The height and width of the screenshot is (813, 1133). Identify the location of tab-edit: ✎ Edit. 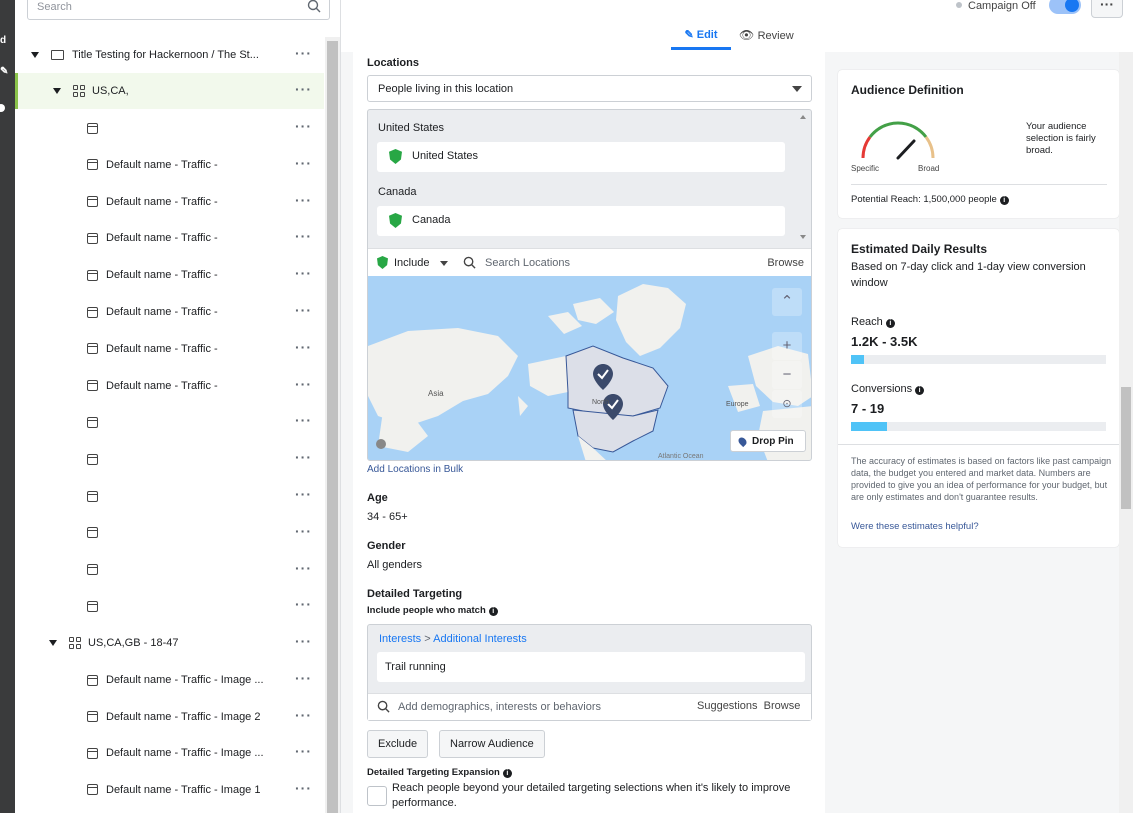
(701, 39).